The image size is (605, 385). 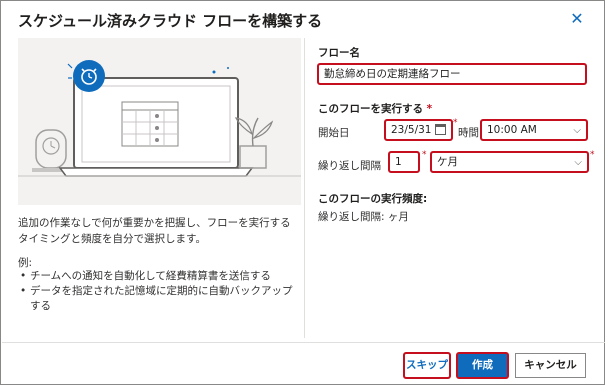 I want to click on frequency-heading: このフローの実行頻度:, so click(x=373, y=199).